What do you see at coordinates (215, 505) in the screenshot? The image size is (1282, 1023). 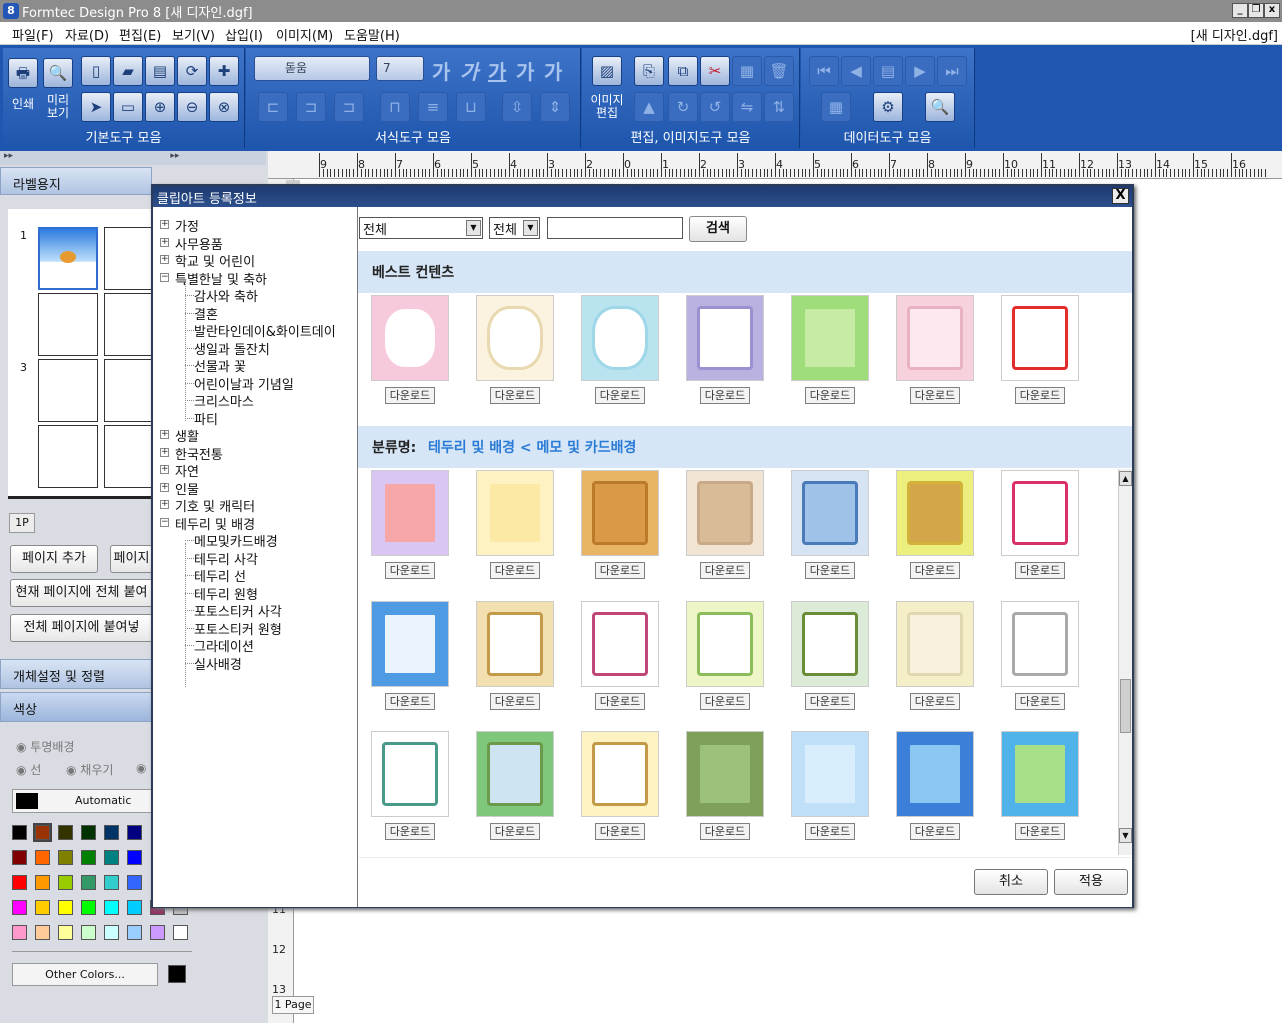 I see `tree-category: 기호 및 캐릭터` at bounding box center [215, 505].